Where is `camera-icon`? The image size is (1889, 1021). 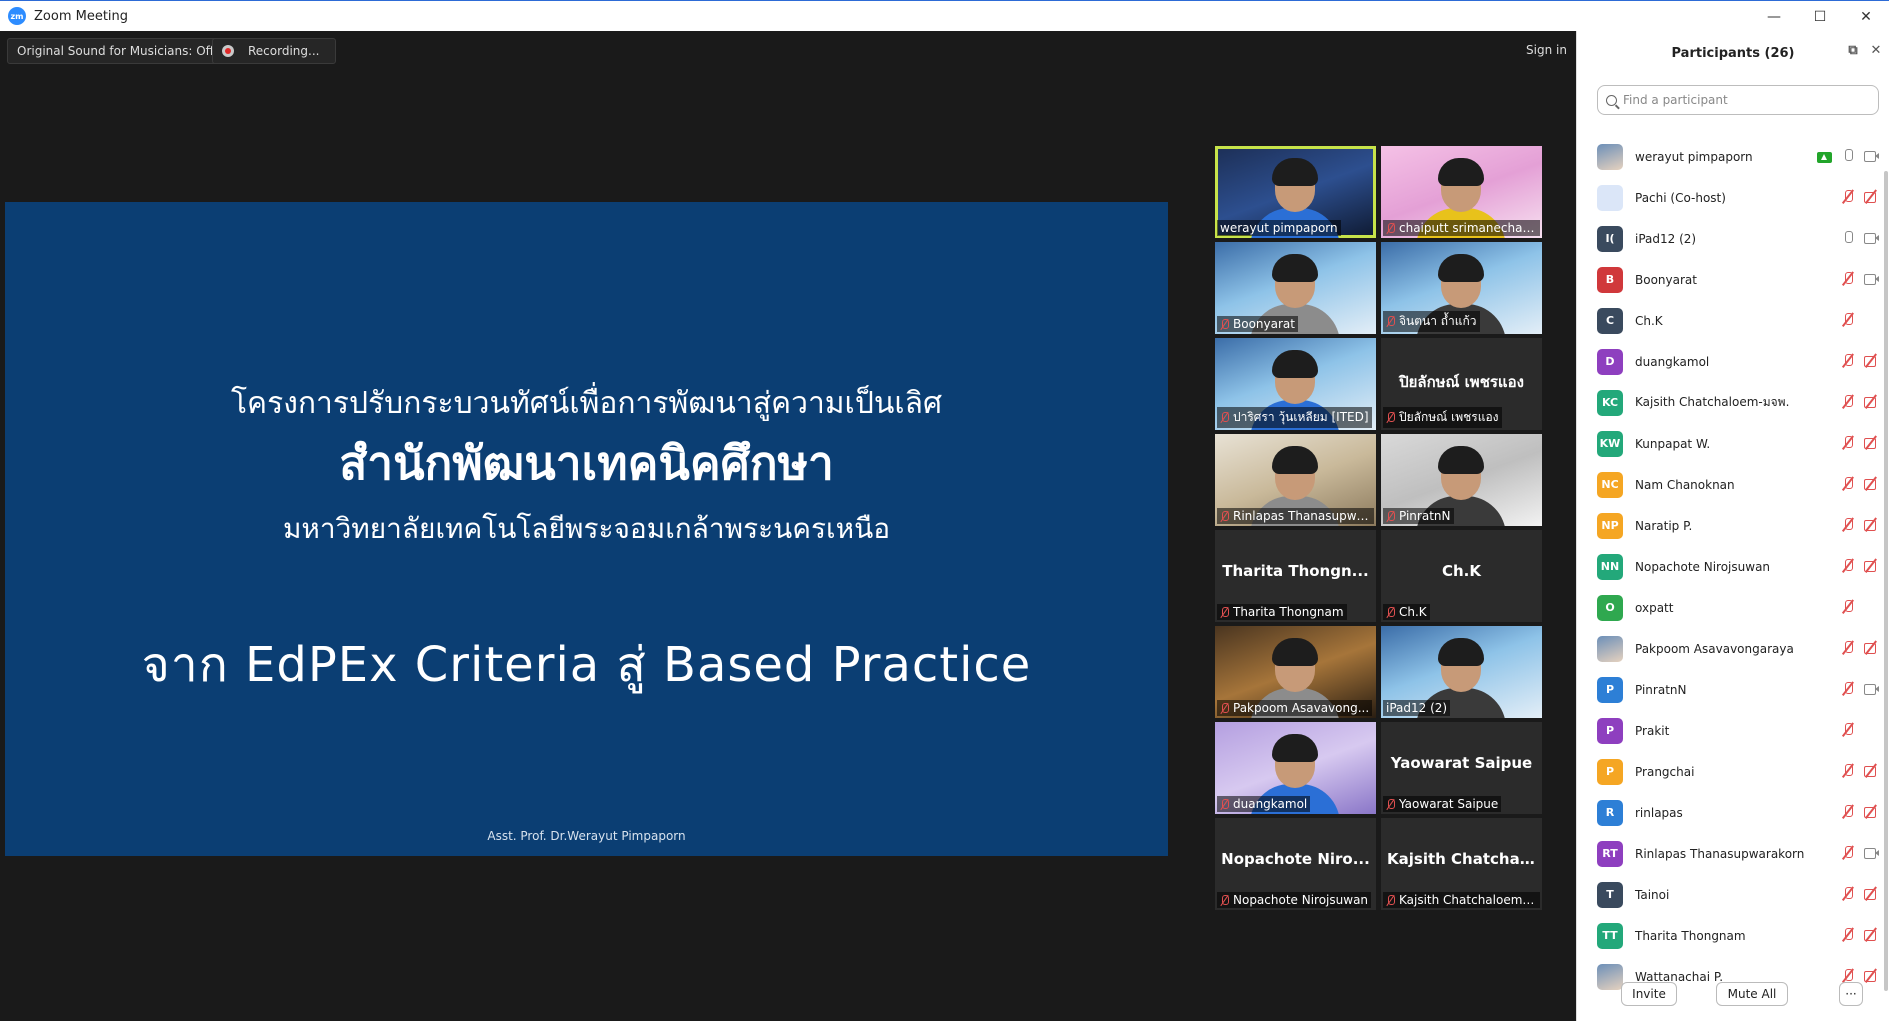
camera-icon is located at coordinates (1871, 279).